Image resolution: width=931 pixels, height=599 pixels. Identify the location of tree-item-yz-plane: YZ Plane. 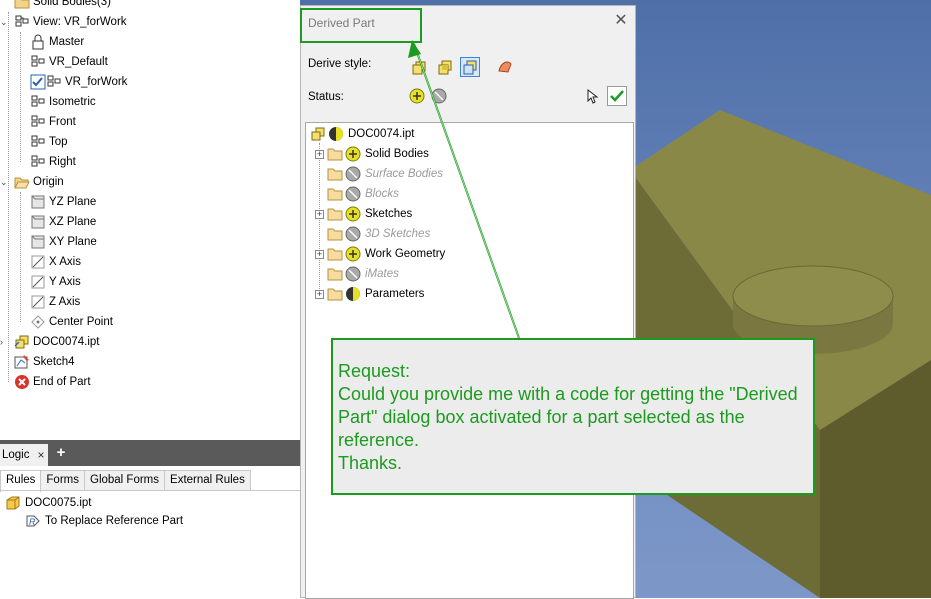
(63, 202).